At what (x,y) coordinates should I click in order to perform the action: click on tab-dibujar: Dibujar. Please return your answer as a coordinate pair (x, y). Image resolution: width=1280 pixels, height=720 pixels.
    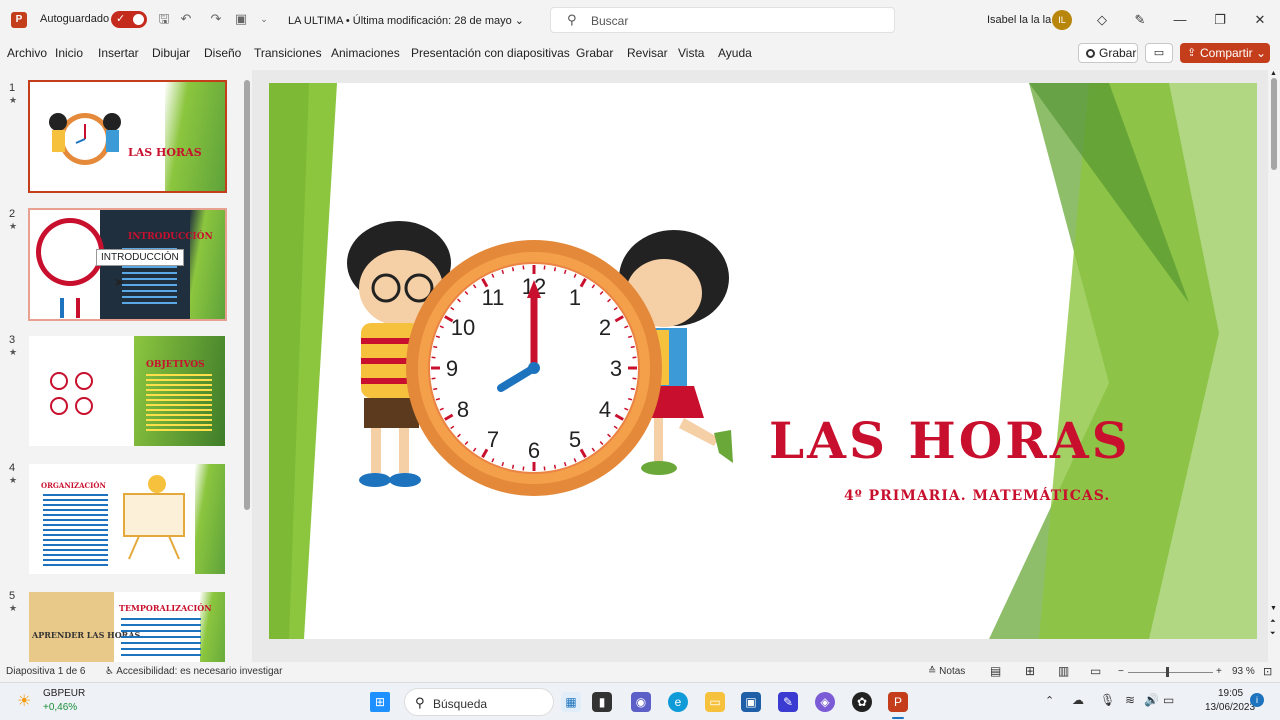
    Looking at the image, I should click on (171, 53).